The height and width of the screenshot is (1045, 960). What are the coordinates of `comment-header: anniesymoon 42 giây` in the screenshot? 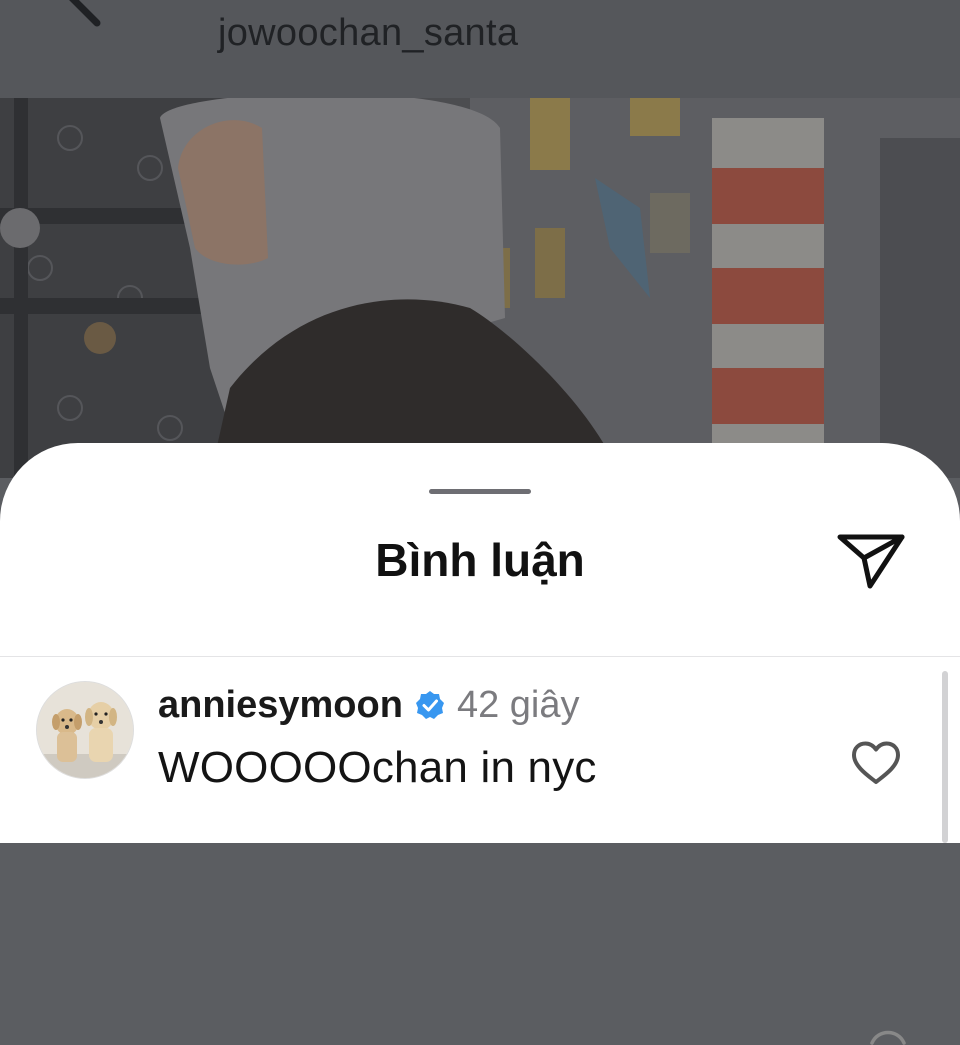 It's located at (369, 705).